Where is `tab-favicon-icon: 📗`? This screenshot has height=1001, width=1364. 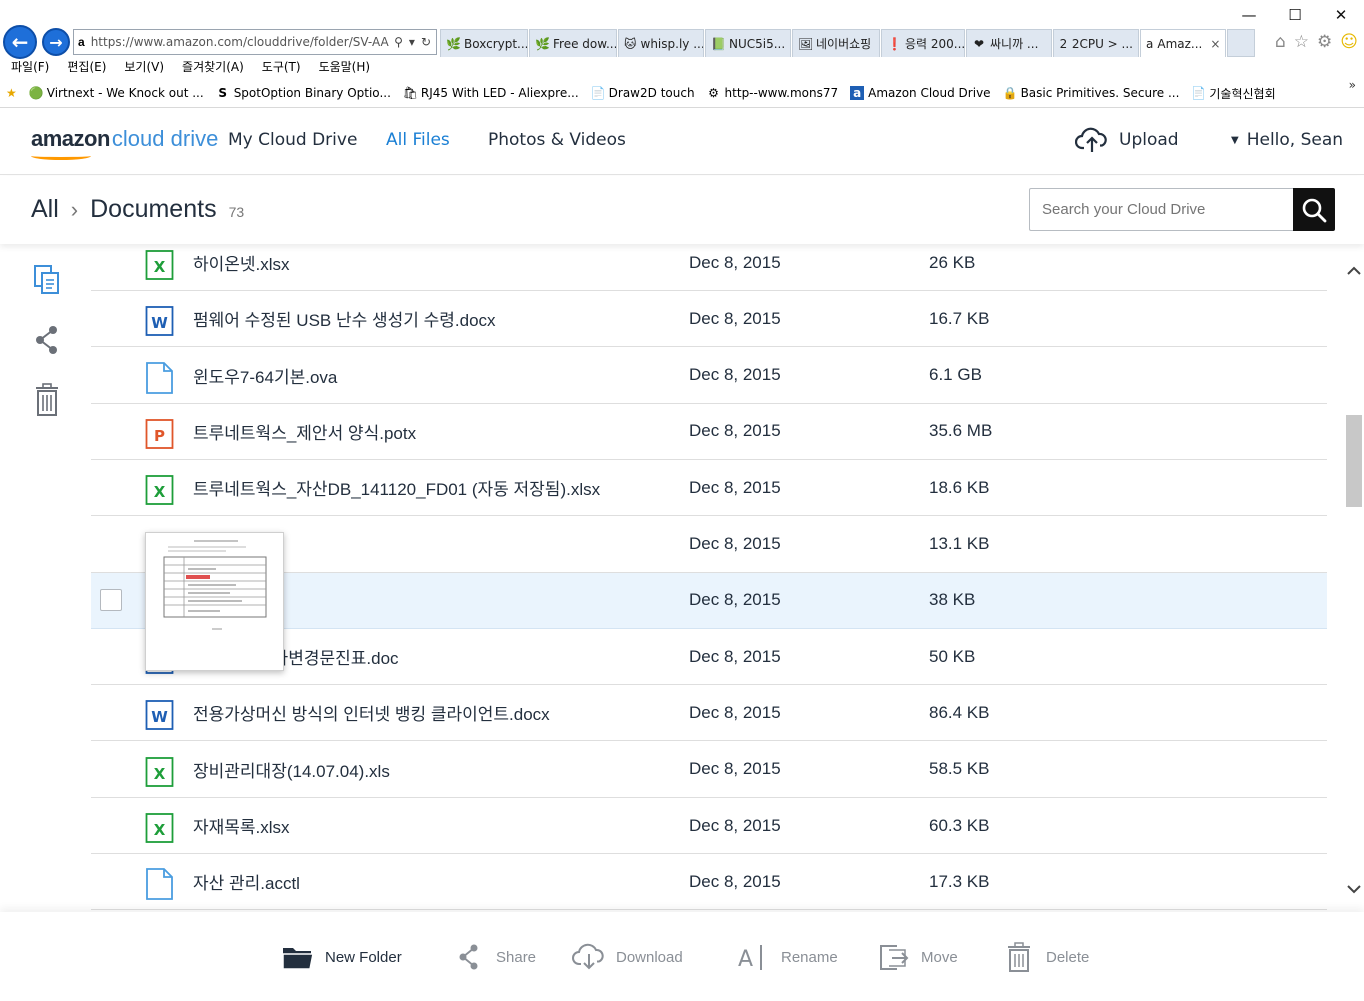 tab-favicon-icon: 📗 is located at coordinates (718, 43).